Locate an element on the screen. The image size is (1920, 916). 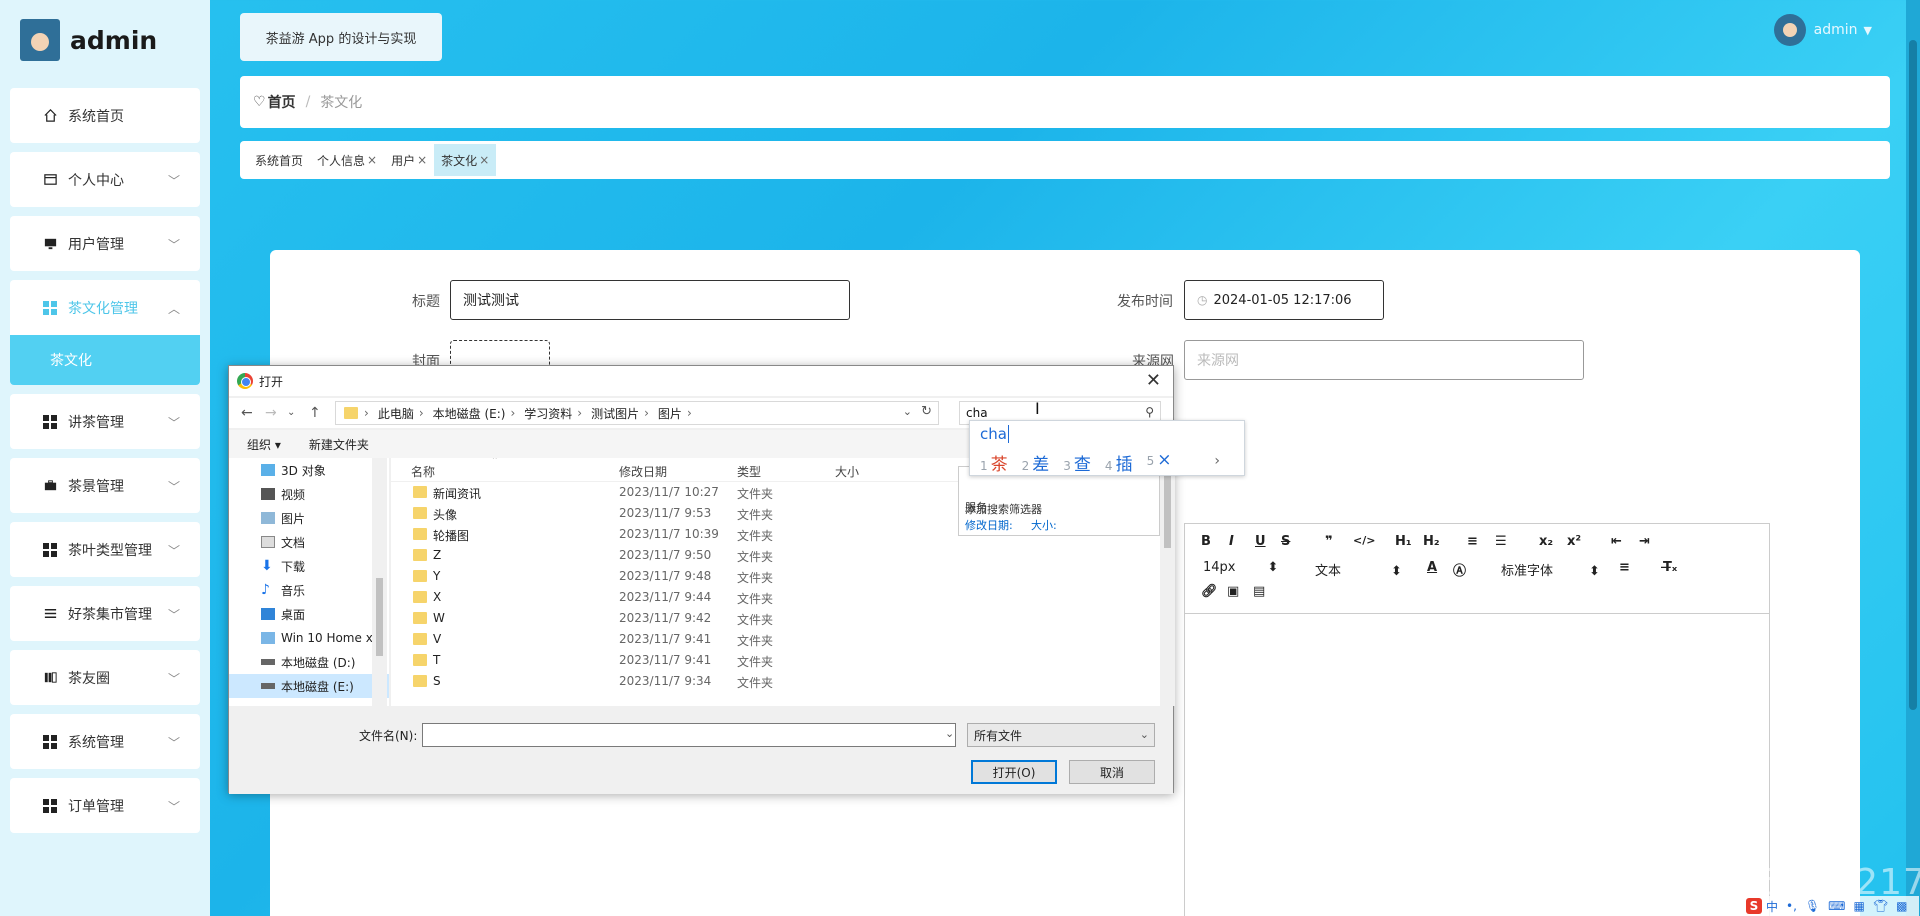
organize-button: 组织 ▾ is located at coordinates (264, 444).